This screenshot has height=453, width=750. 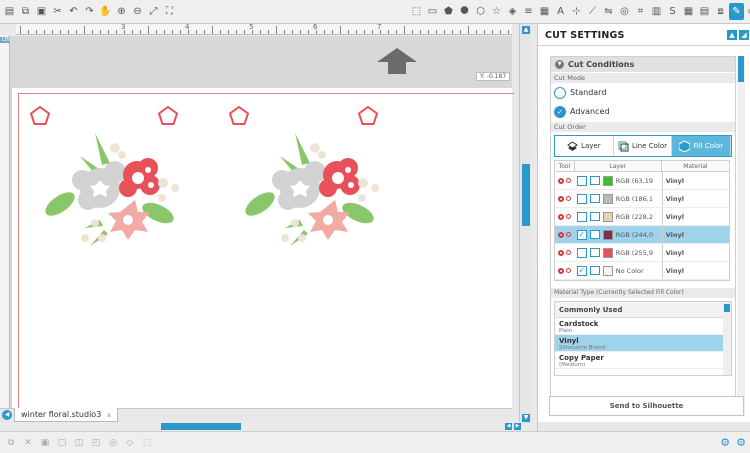 What do you see at coordinates (559, 64) in the screenshot?
I see `collapse-arrow-icon: ▼` at bounding box center [559, 64].